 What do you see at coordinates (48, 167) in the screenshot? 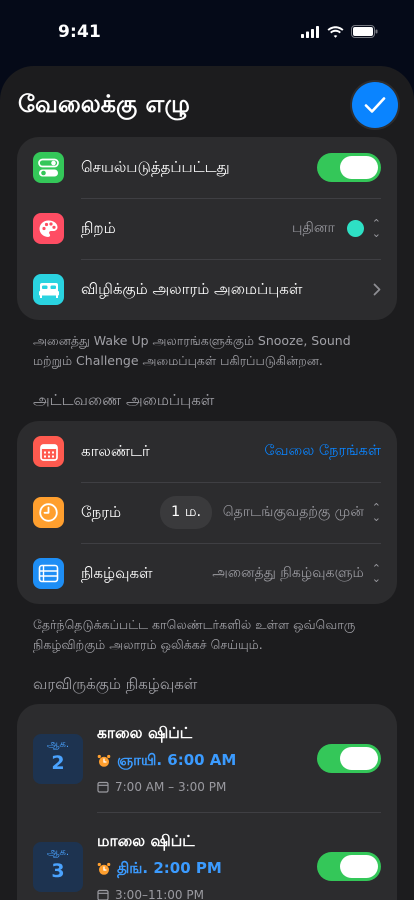
I see `toggle-app-icon` at bounding box center [48, 167].